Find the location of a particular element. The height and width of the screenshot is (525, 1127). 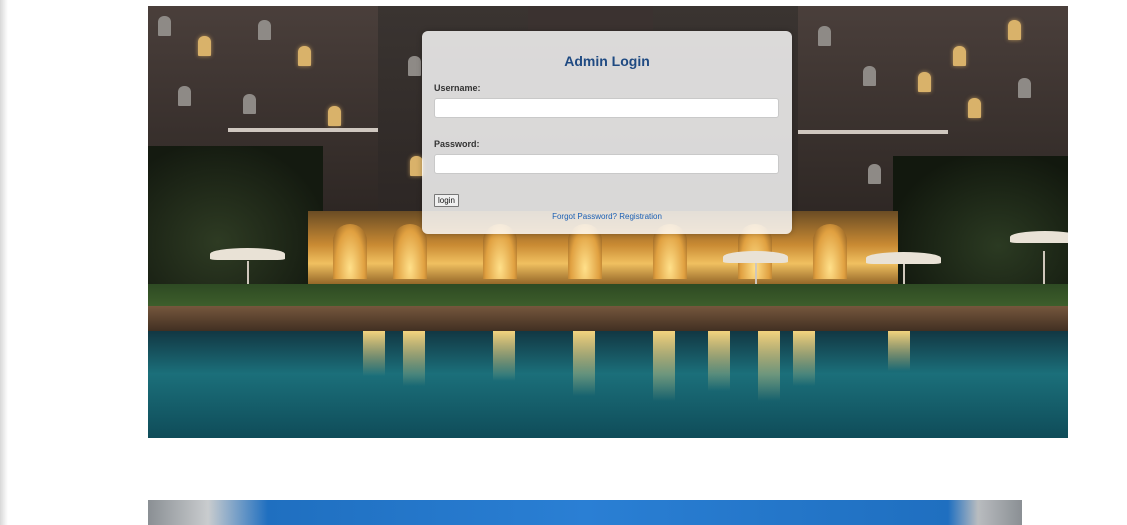

username-label: Username: is located at coordinates (457, 88).